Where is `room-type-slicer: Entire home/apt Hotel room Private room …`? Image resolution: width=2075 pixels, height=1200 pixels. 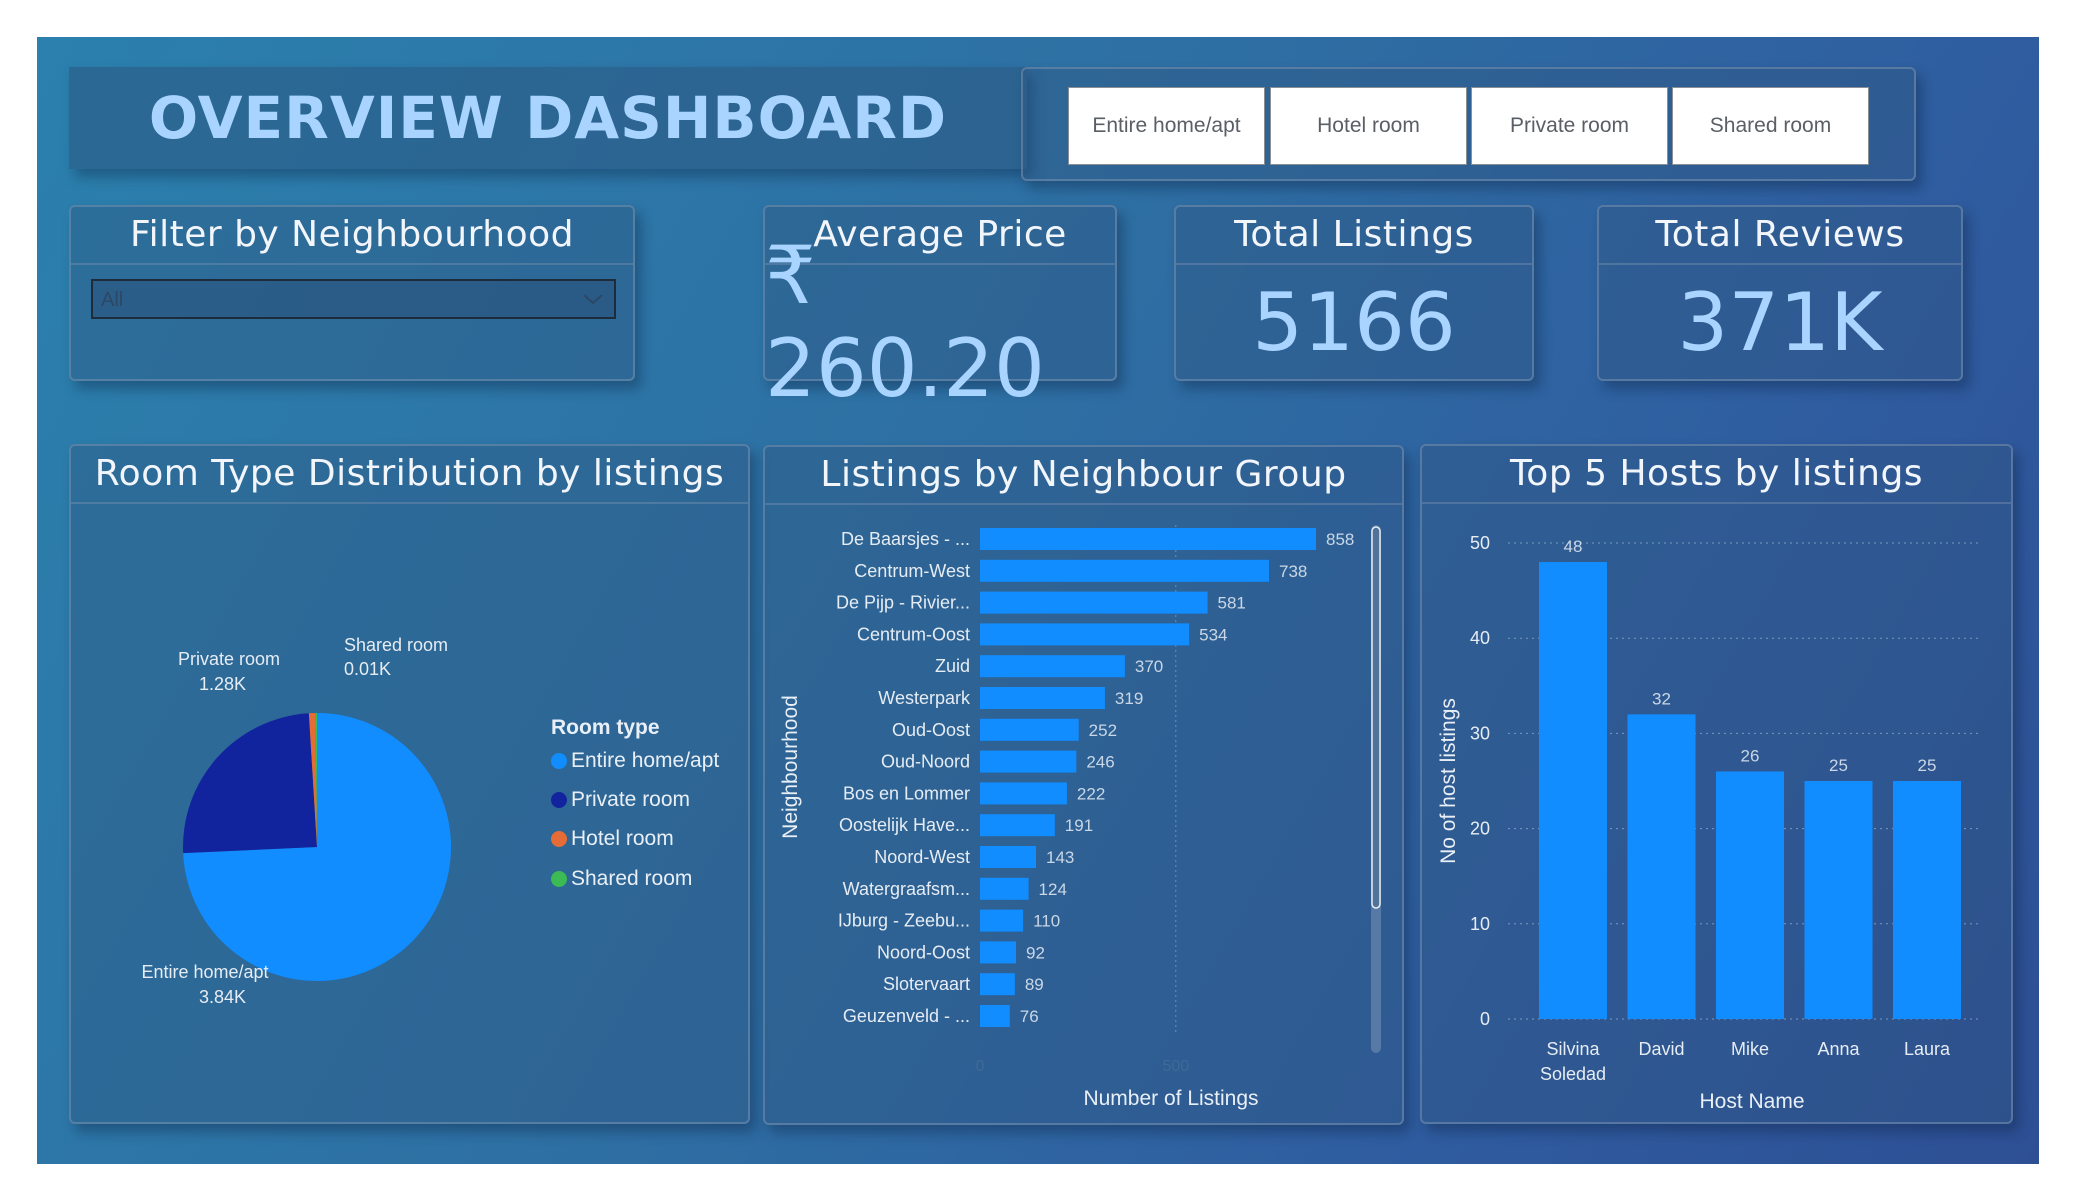
room-type-slicer: Entire home/apt Hotel room Private room … is located at coordinates (1468, 124).